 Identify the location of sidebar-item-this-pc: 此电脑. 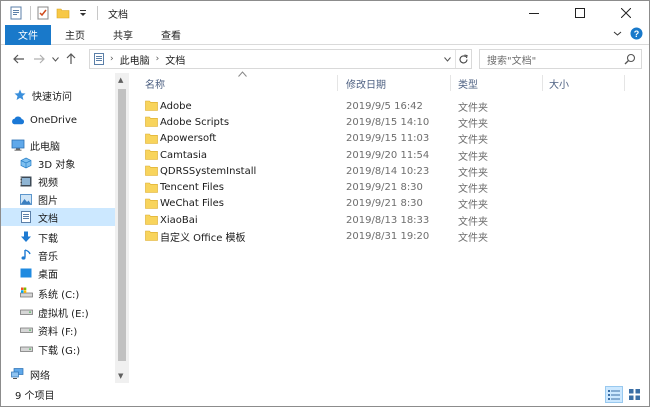
(58, 145).